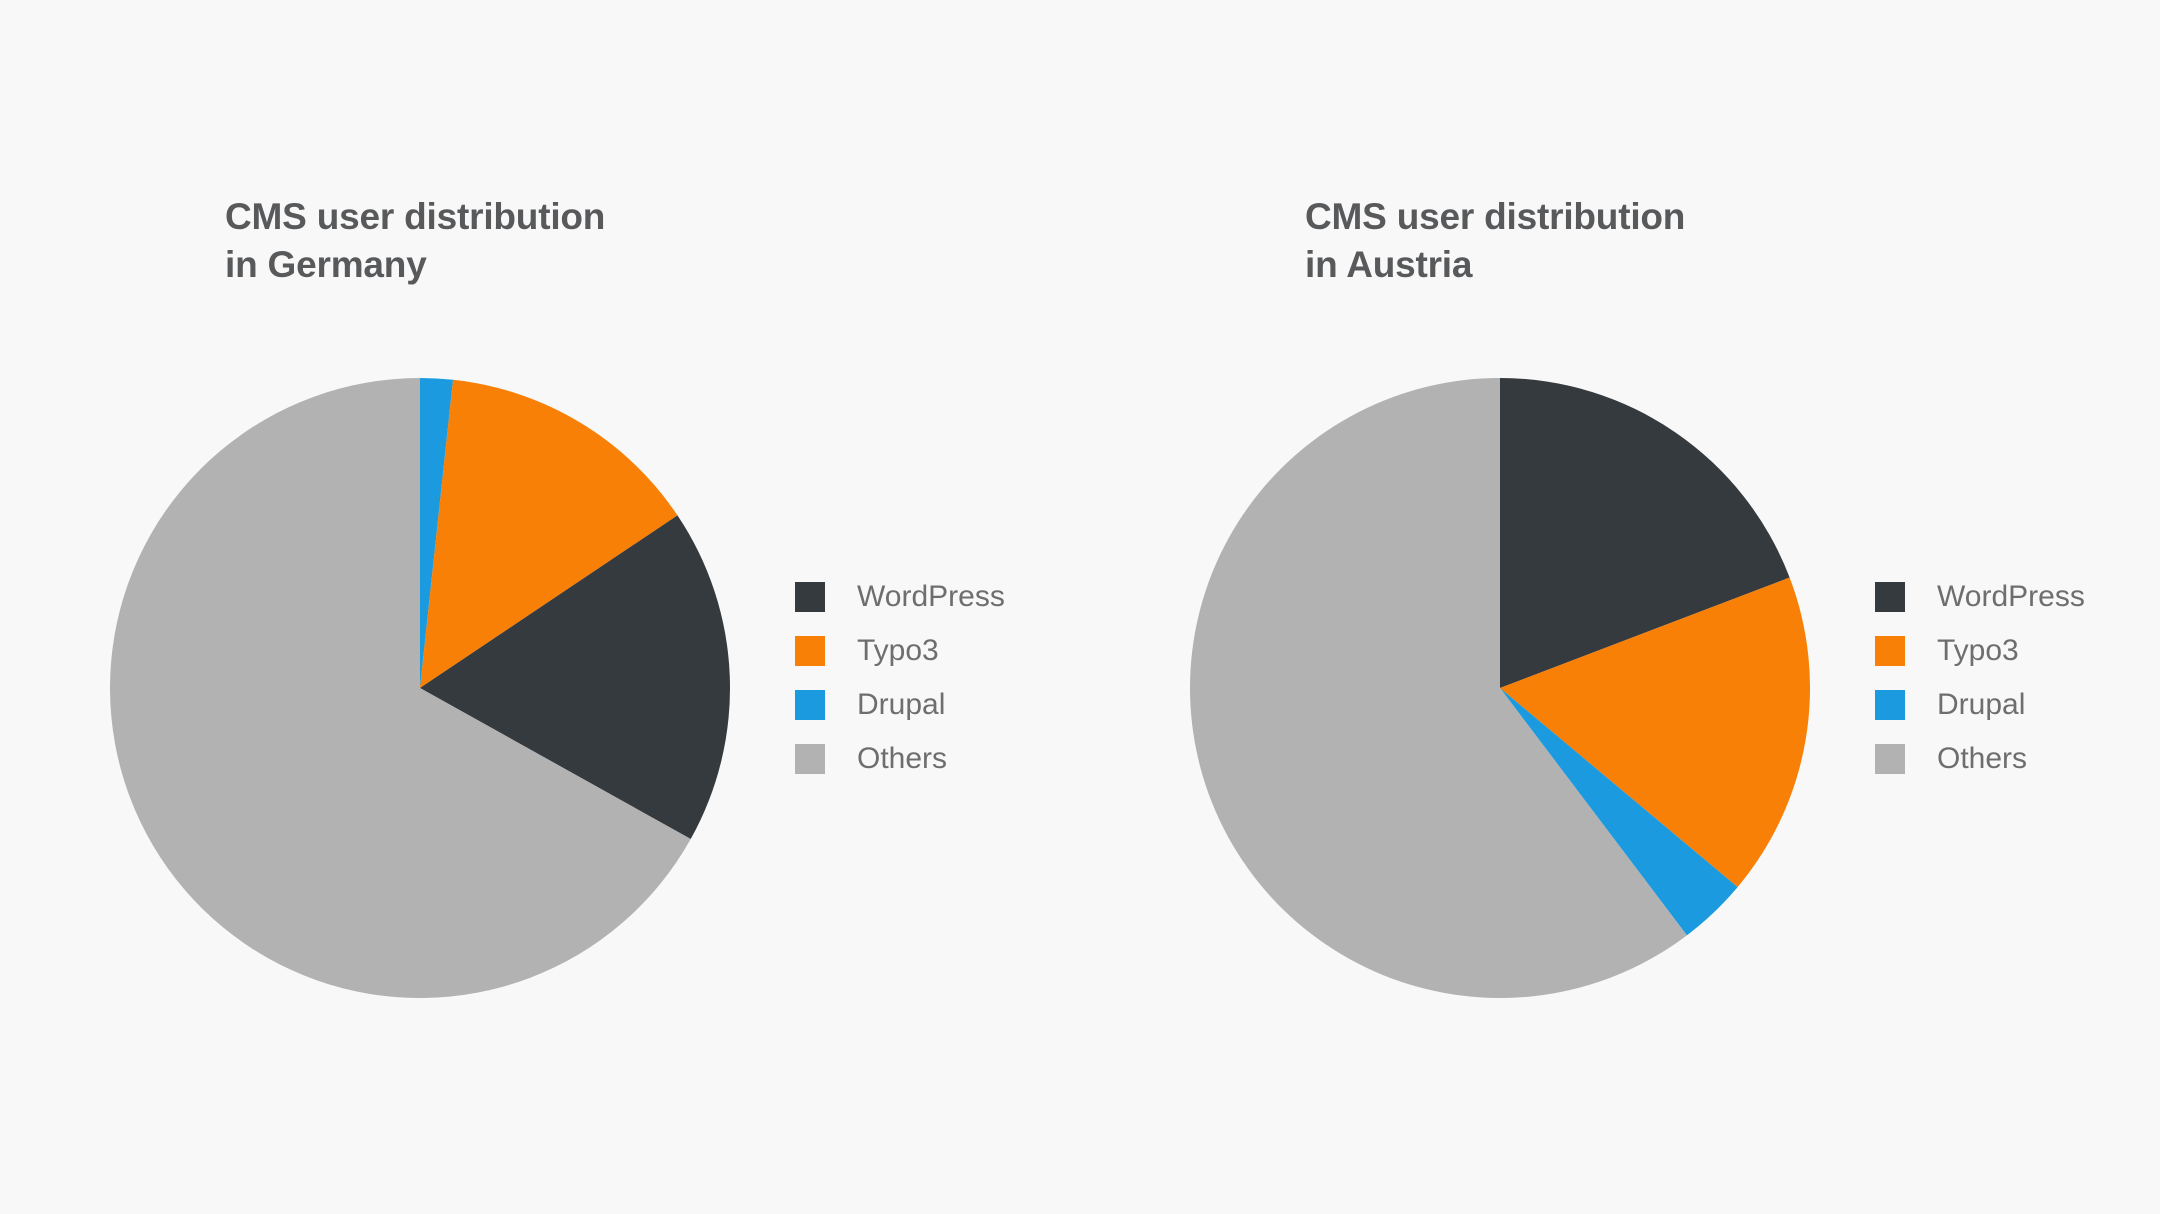 The image size is (2160, 1214). I want to click on page-title-austria: CMS user distribution in Austria, so click(1495, 241).